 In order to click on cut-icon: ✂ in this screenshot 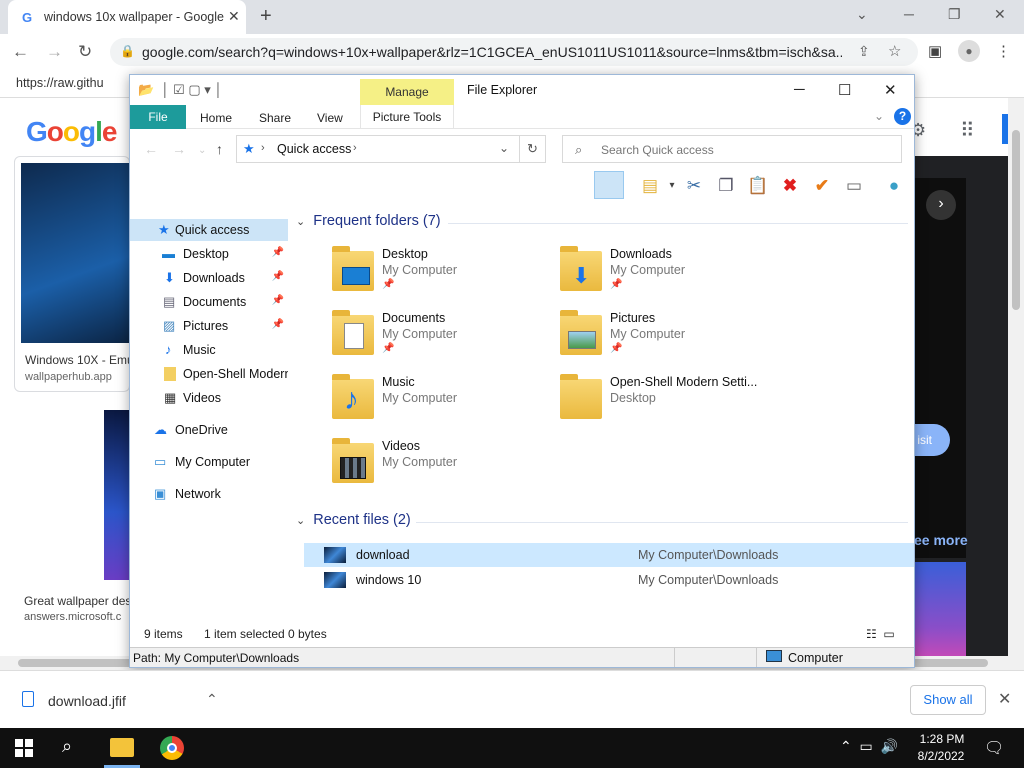, I will do `click(694, 186)`.